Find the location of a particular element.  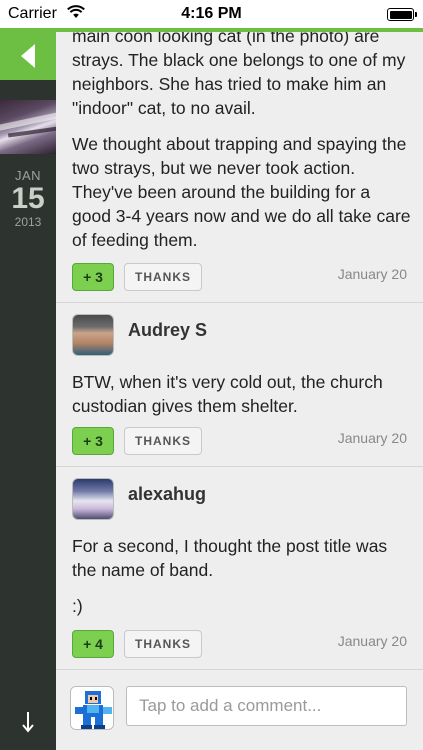

status-bar: Carrier 4:16 PM is located at coordinates (211, 14).